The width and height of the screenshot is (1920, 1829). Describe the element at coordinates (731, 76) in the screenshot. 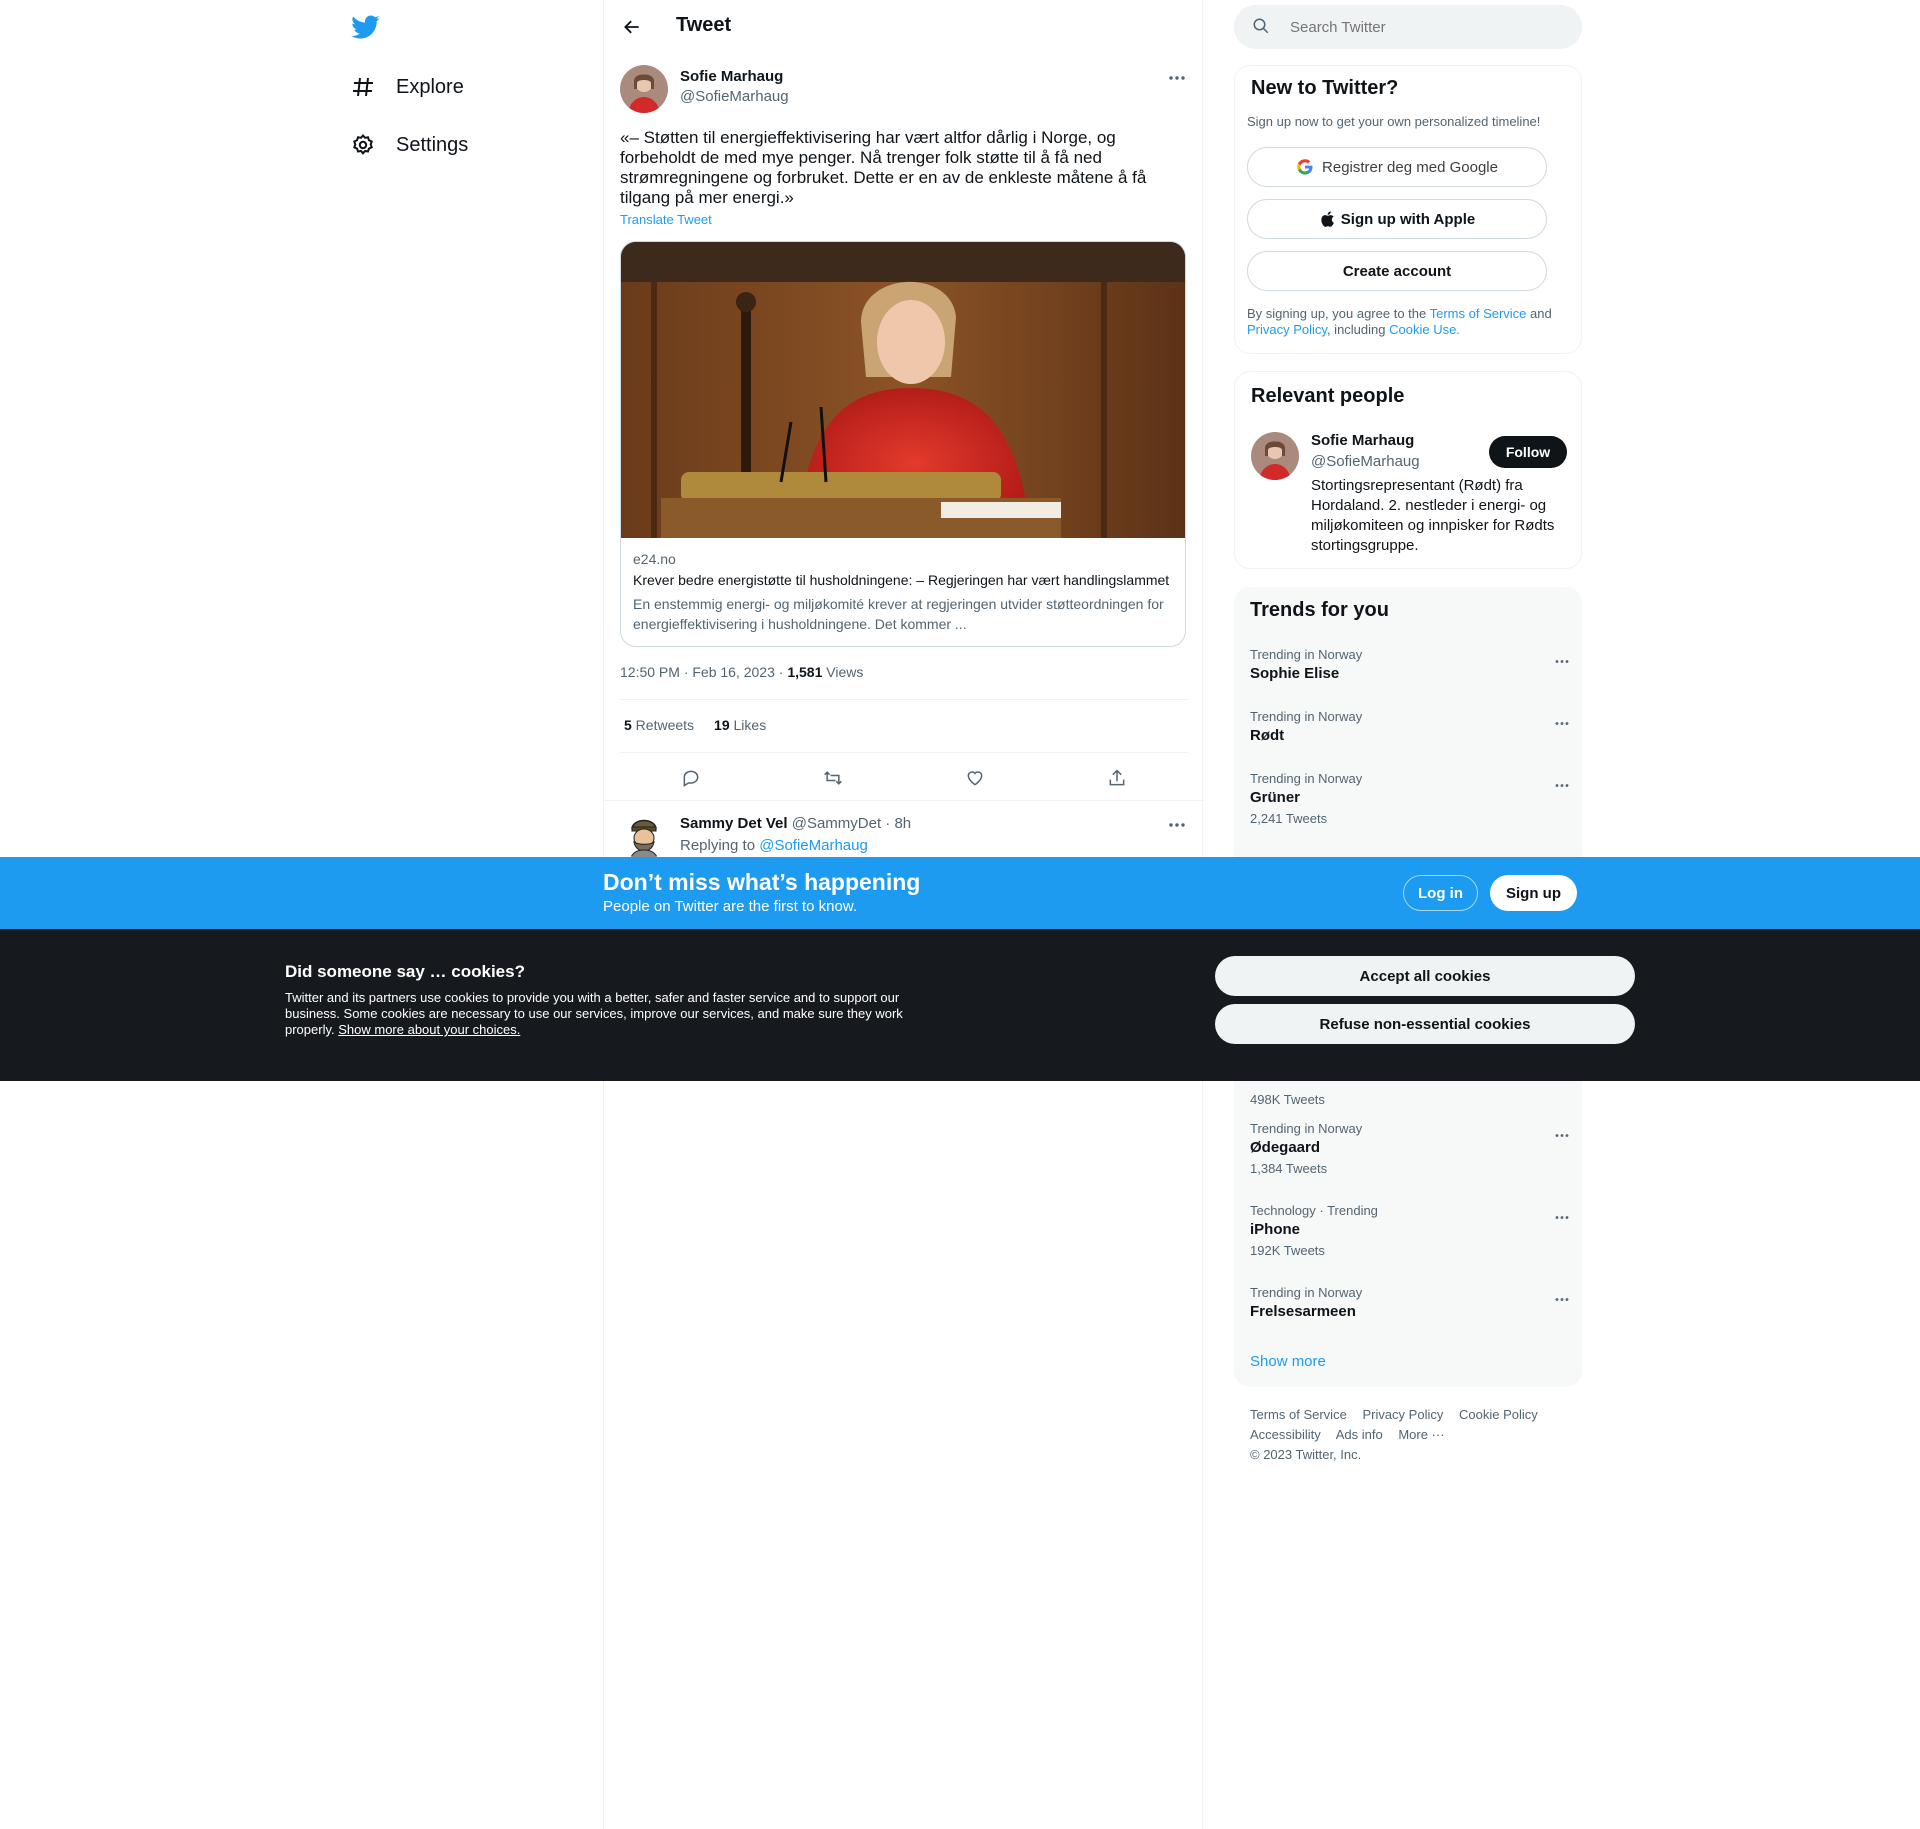

I see `author-name: Sofie Marhaug` at that location.